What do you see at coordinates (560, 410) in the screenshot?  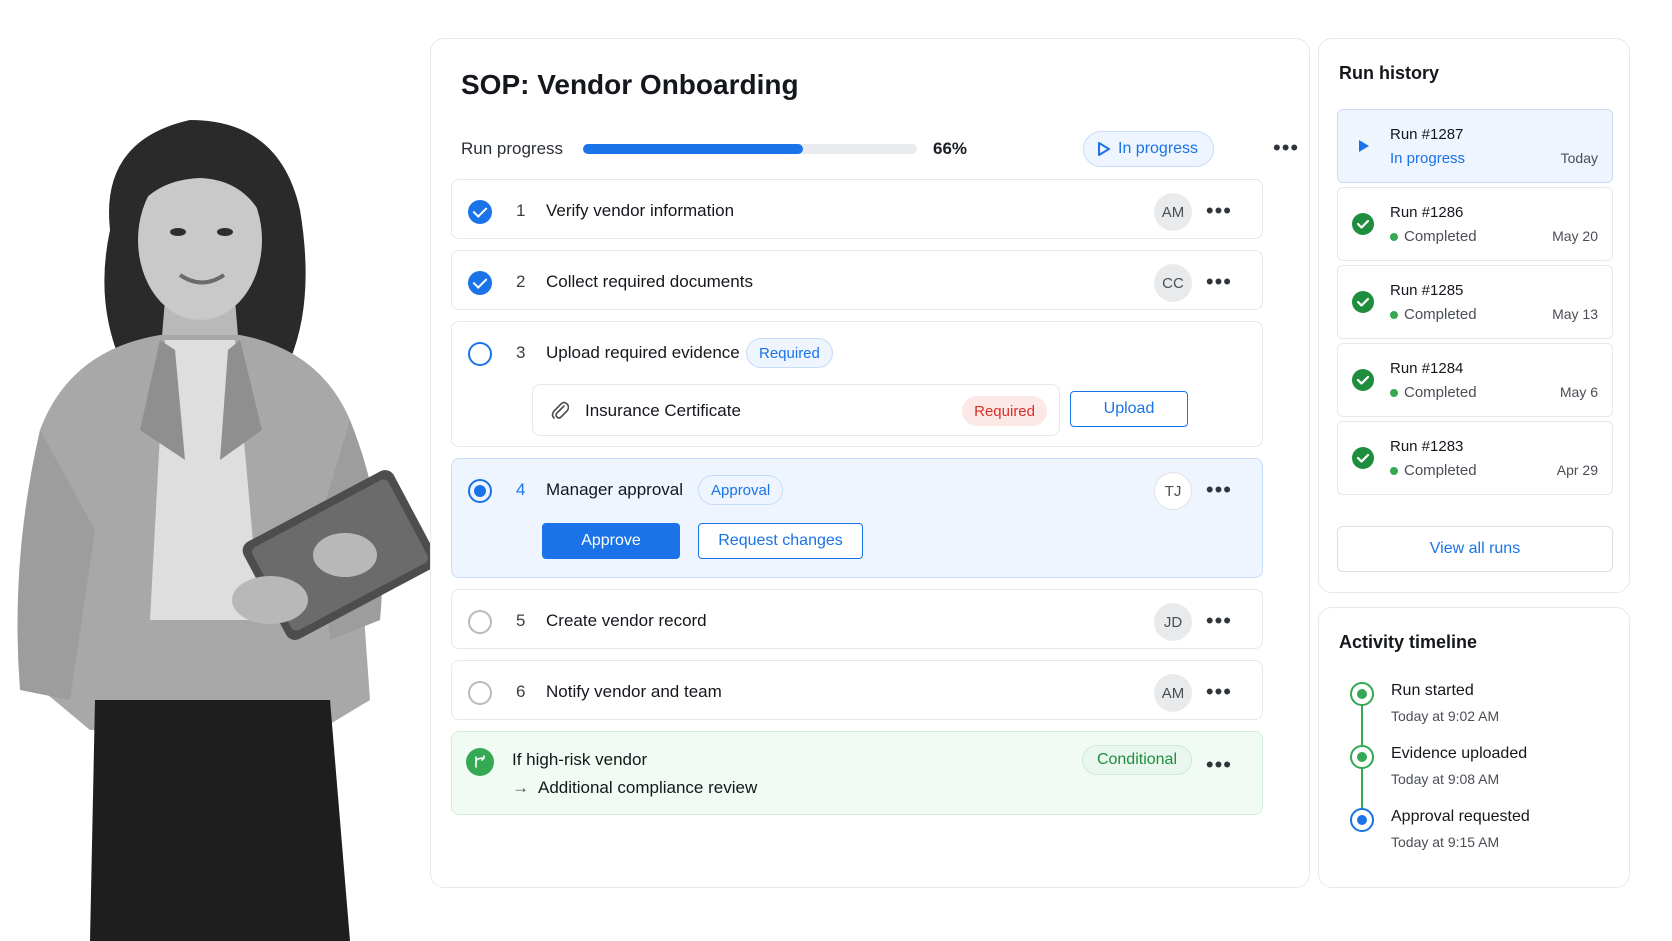 I see `paperclip-icon` at bounding box center [560, 410].